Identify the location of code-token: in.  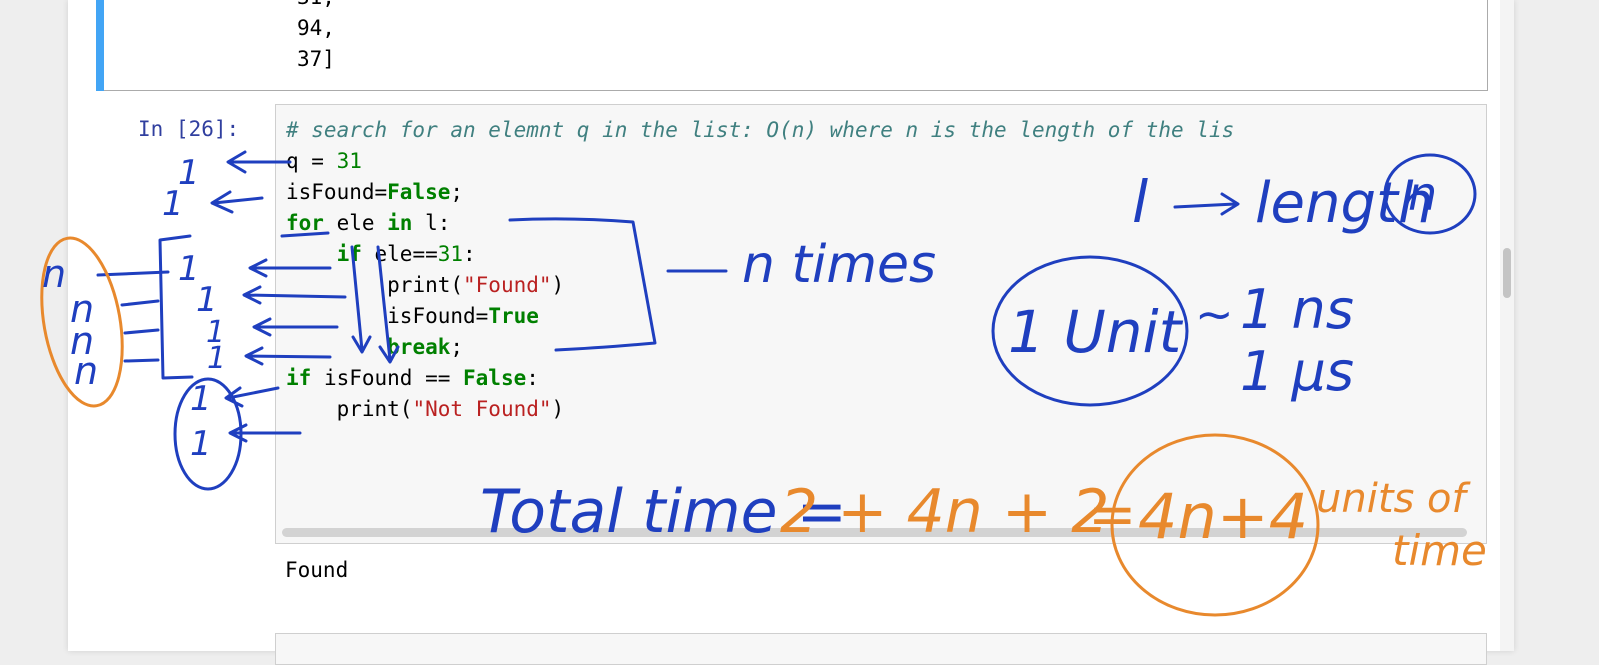
(400, 223).